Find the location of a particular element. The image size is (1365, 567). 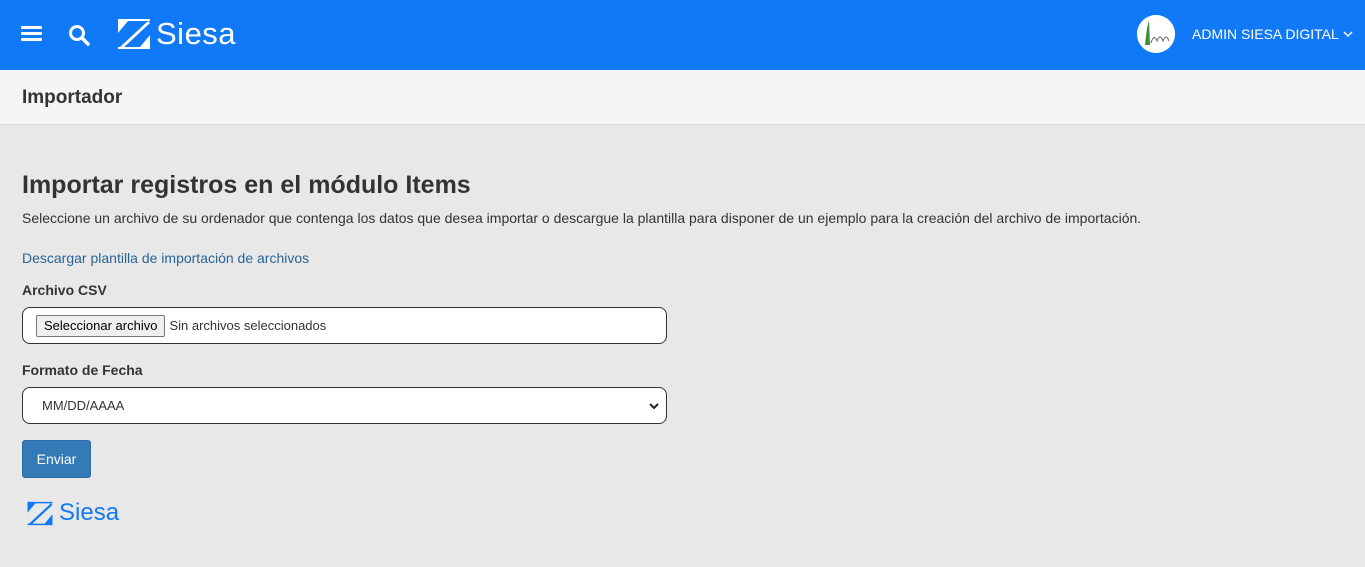

user-menu-dropdown: ADMIN SIESA DIGITAL is located at coordinates (1272, 34).